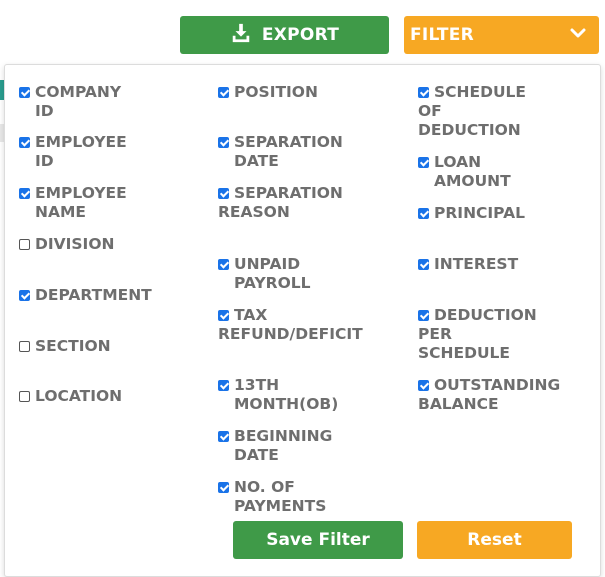 This screenshot has width=605, height=577. I want to click on filter-option: EMPLOYEE NAME, so click(73, 203).